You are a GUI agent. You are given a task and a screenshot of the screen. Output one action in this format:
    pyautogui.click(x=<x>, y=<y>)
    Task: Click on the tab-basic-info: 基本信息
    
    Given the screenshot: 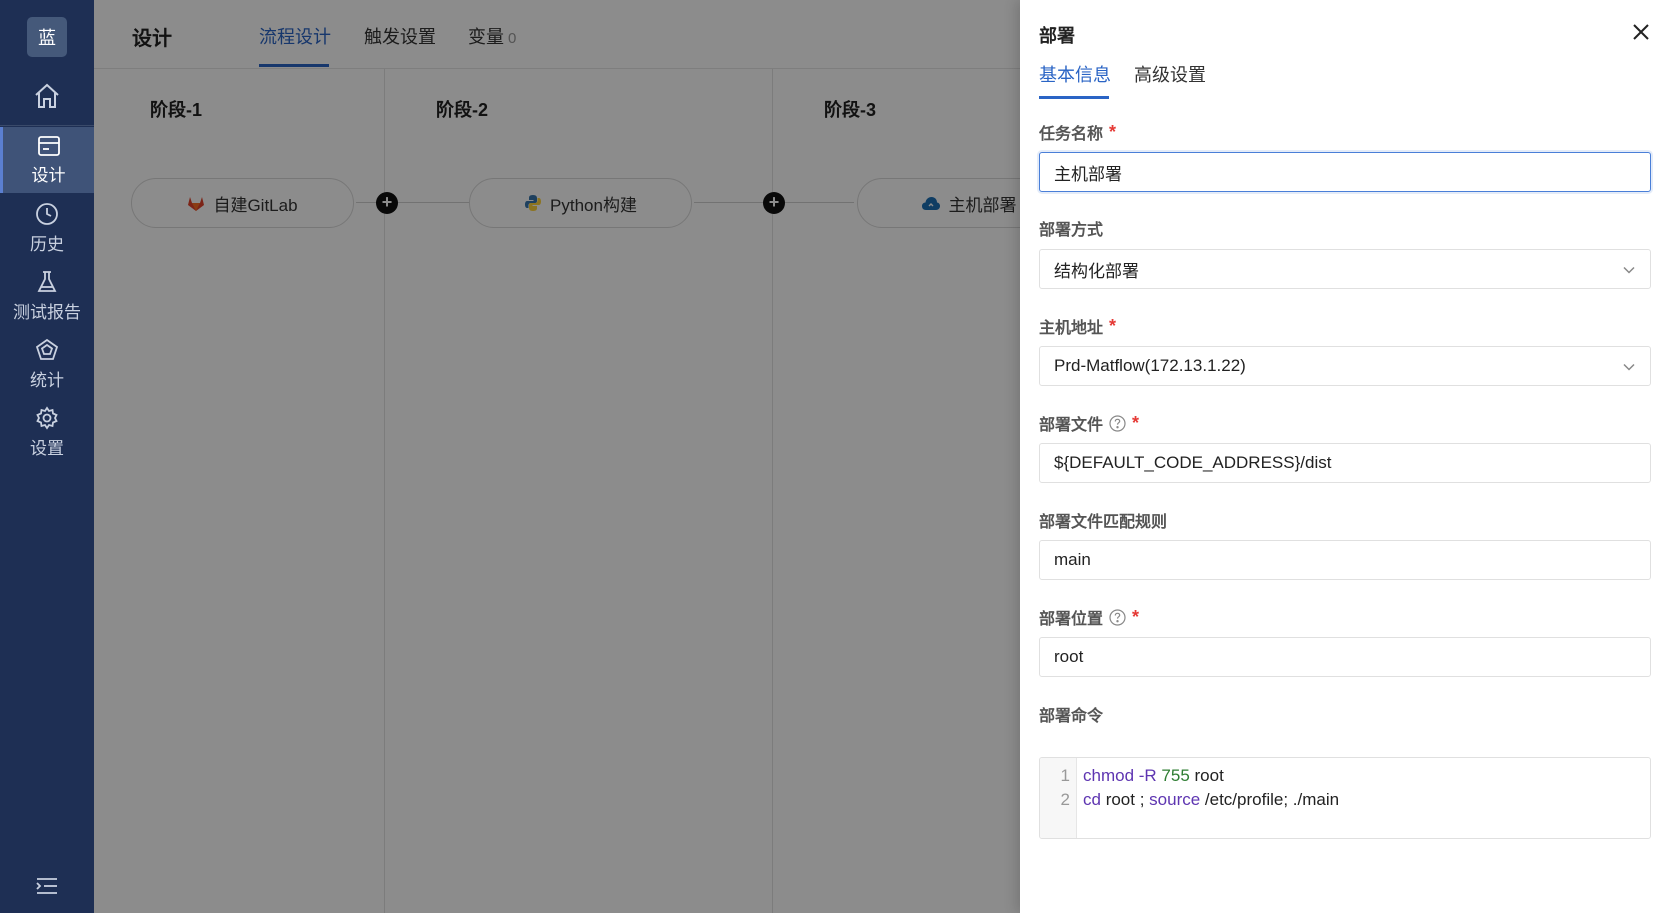 What is the action you would take?
    pyautogui.click(x=1075, y=74)
    